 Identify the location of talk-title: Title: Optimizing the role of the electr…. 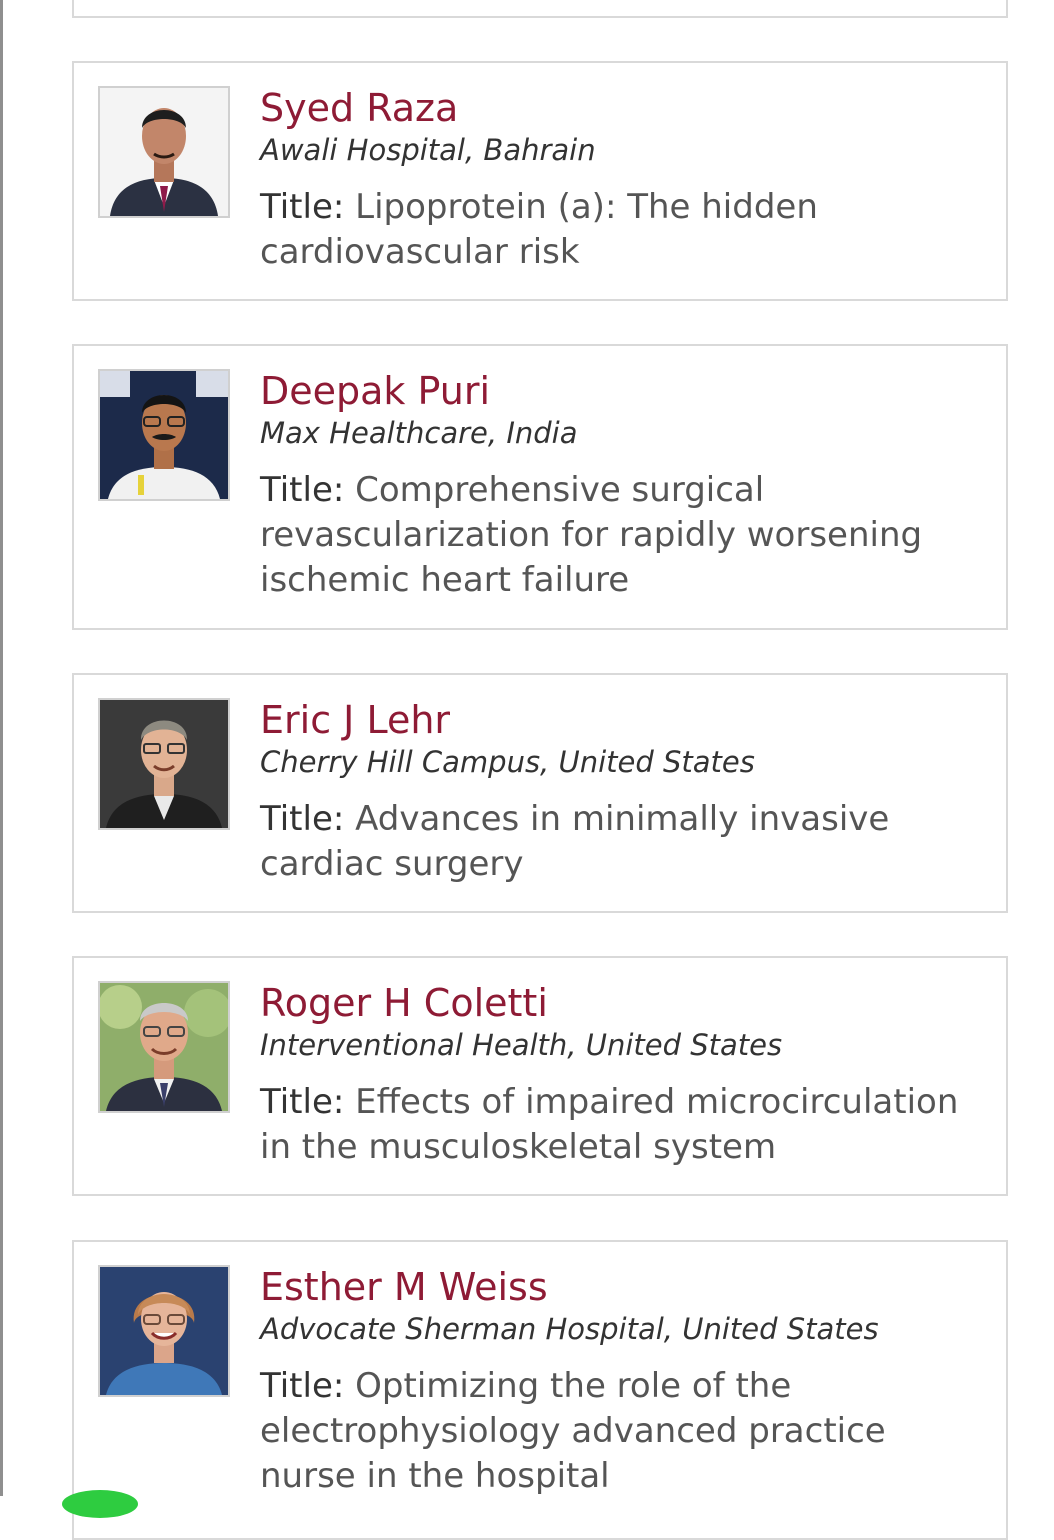
(623, 1431).